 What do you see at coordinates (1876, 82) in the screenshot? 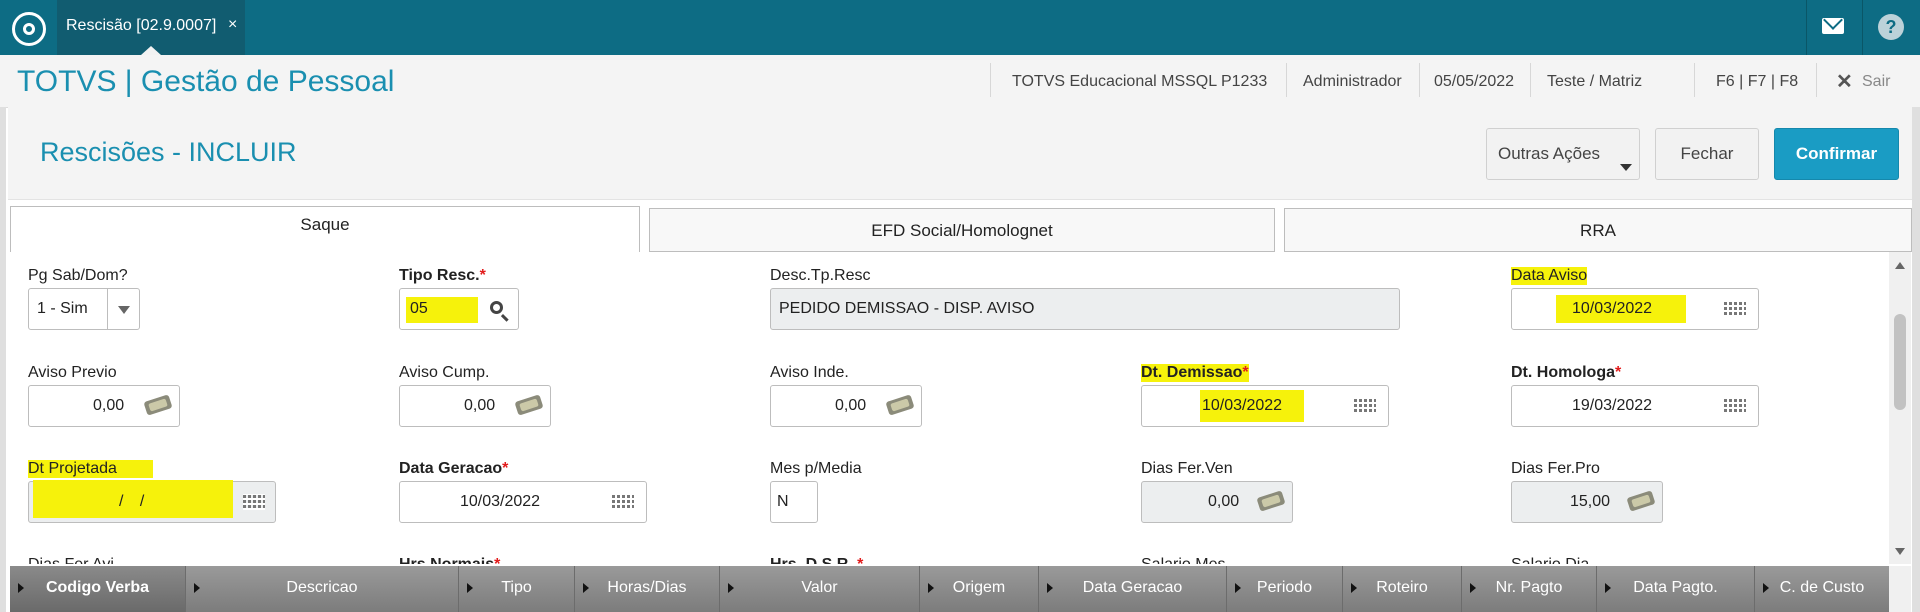
I see `exit-button: Sair` at bounding box center [1876, 82].